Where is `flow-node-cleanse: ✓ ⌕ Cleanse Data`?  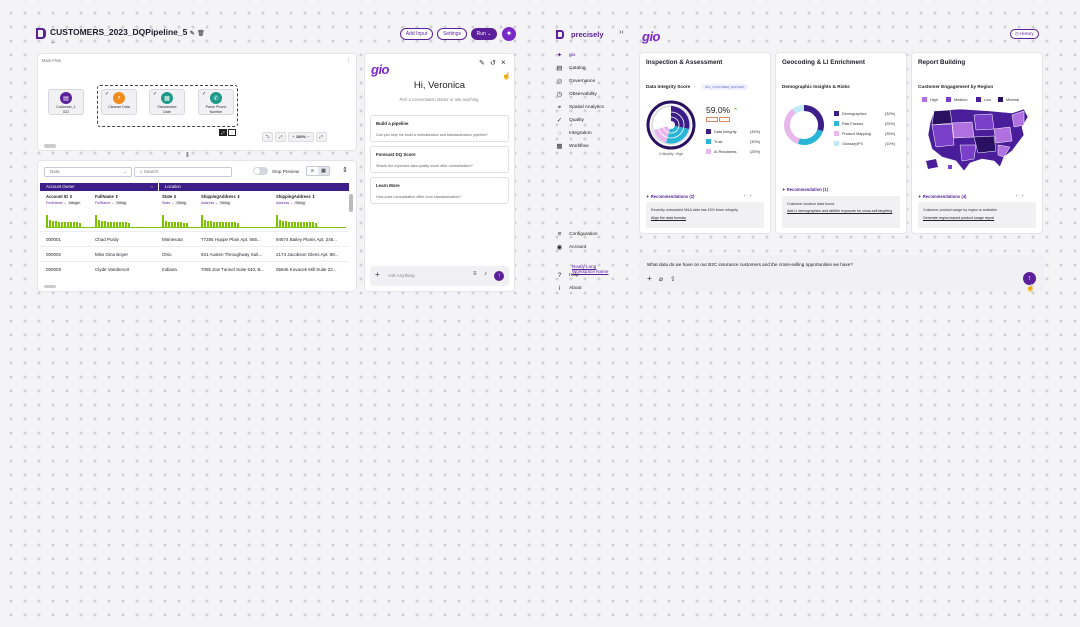
flow-node-cleanse: ✓ ⌕ Cleanse Data is located at coordinates (119, 102).